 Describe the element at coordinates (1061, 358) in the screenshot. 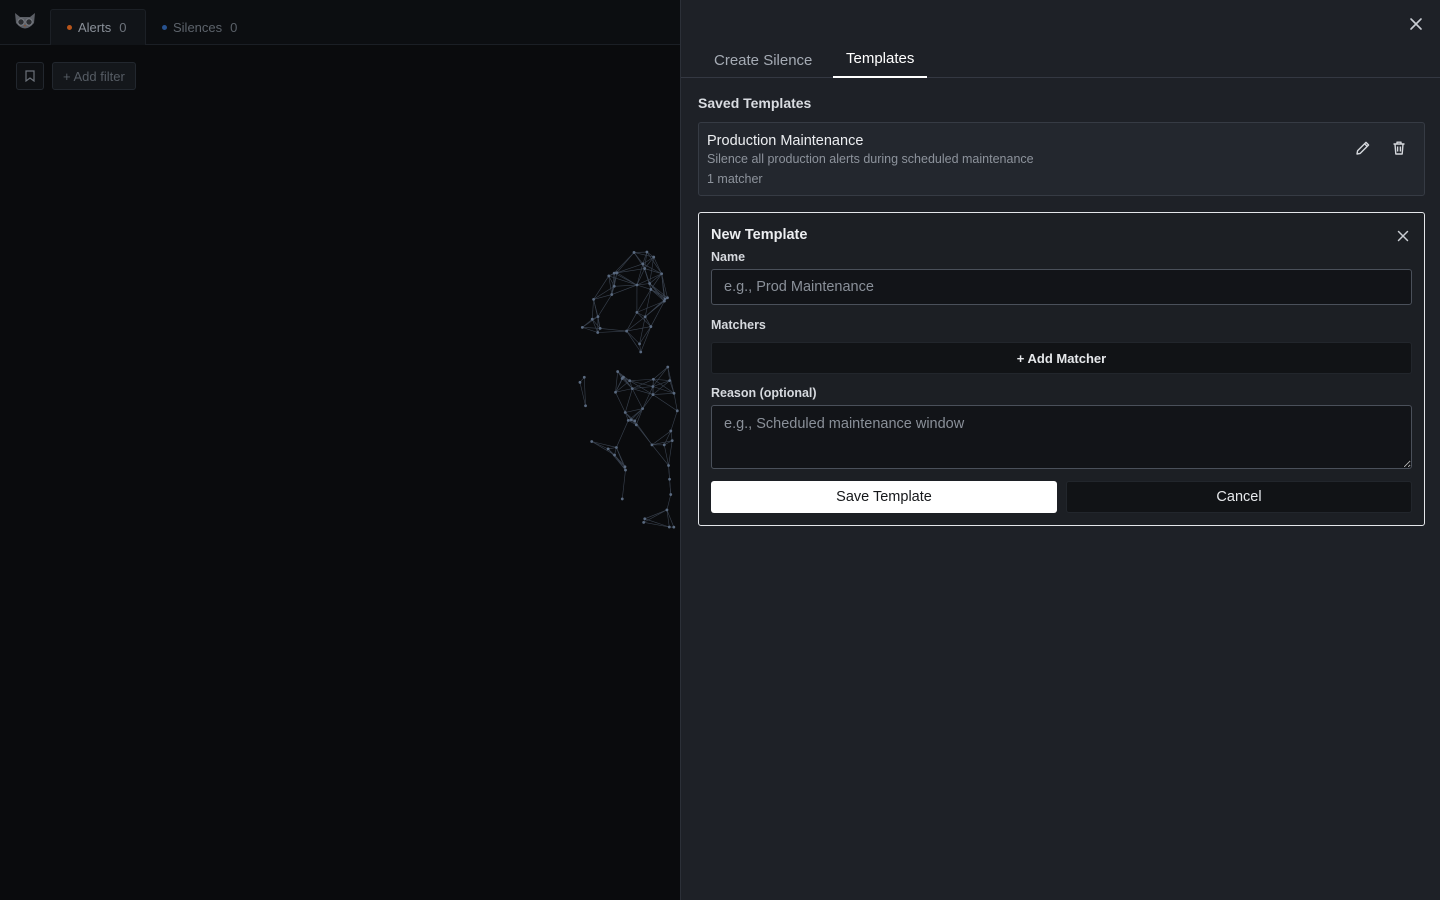

I see `add-matcher-button: + Add Matcher` at that location.